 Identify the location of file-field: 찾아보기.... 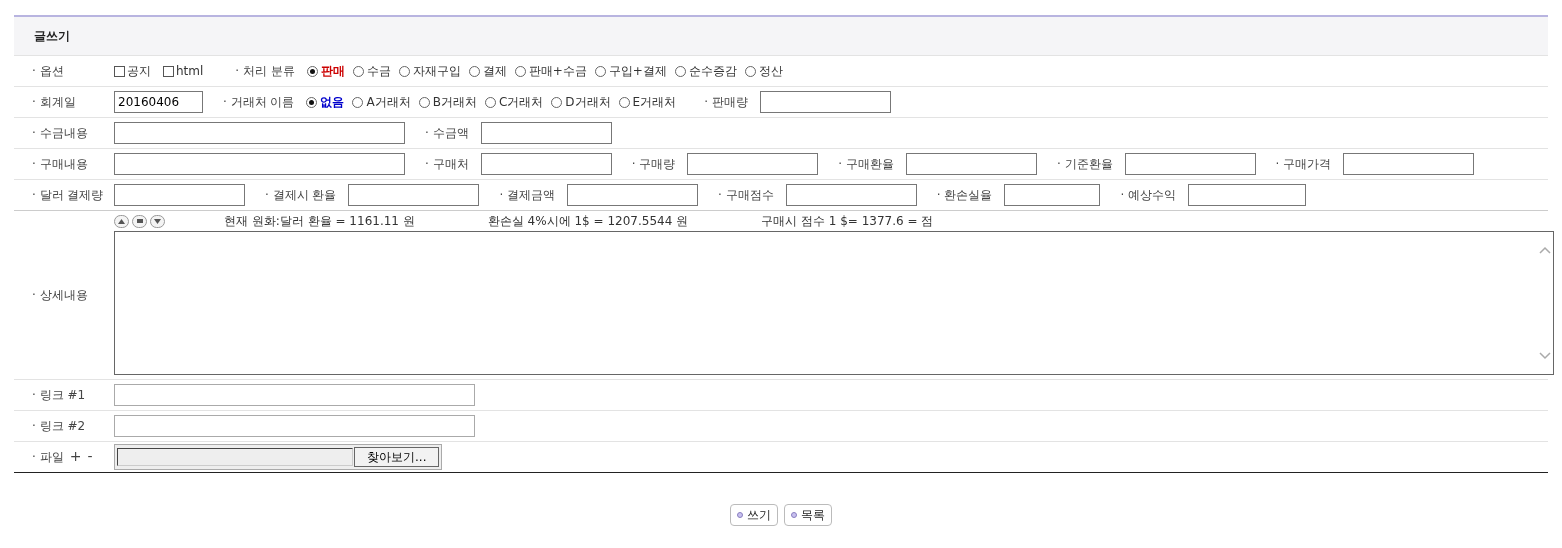
(278, 457).